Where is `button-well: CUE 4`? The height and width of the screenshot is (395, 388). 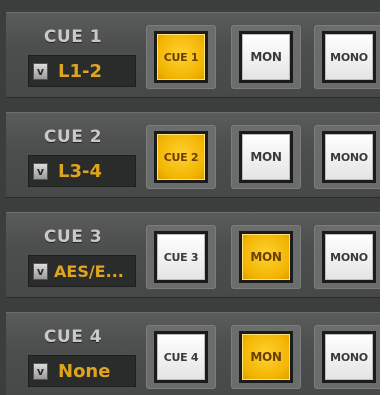
button-well: CUE 4 is located at coordinates (181, 357).